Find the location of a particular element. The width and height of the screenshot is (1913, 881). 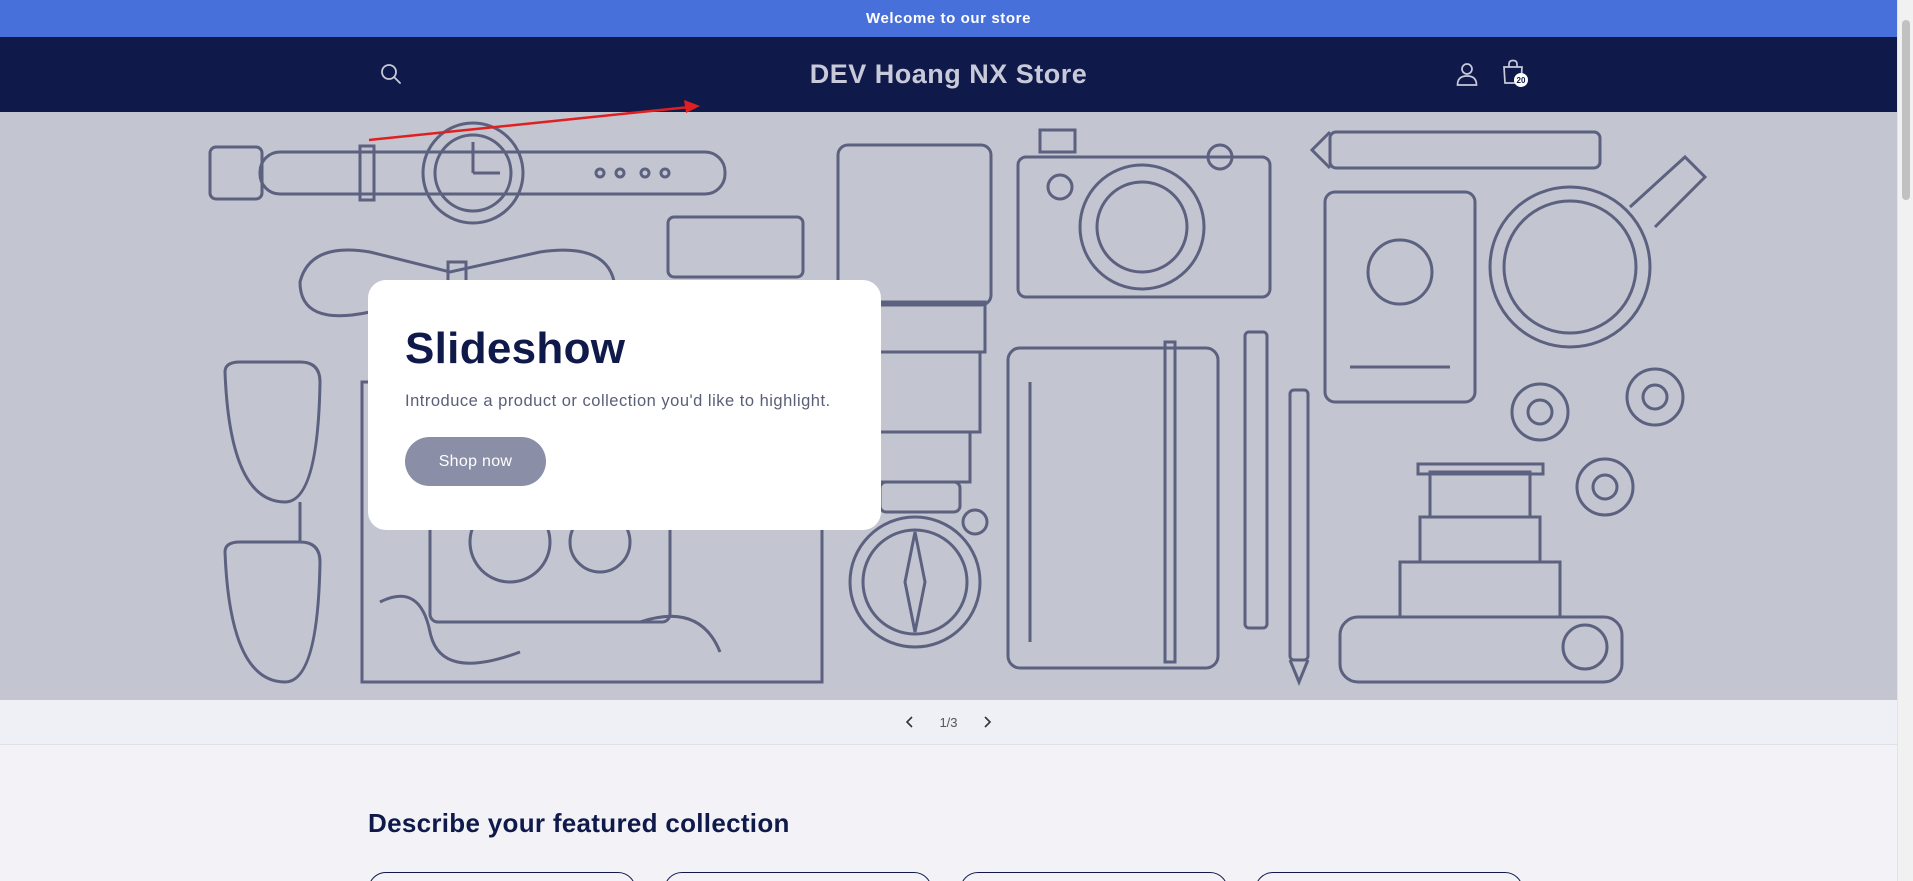

chevron-right-icon is located at coordinates (987, 722).